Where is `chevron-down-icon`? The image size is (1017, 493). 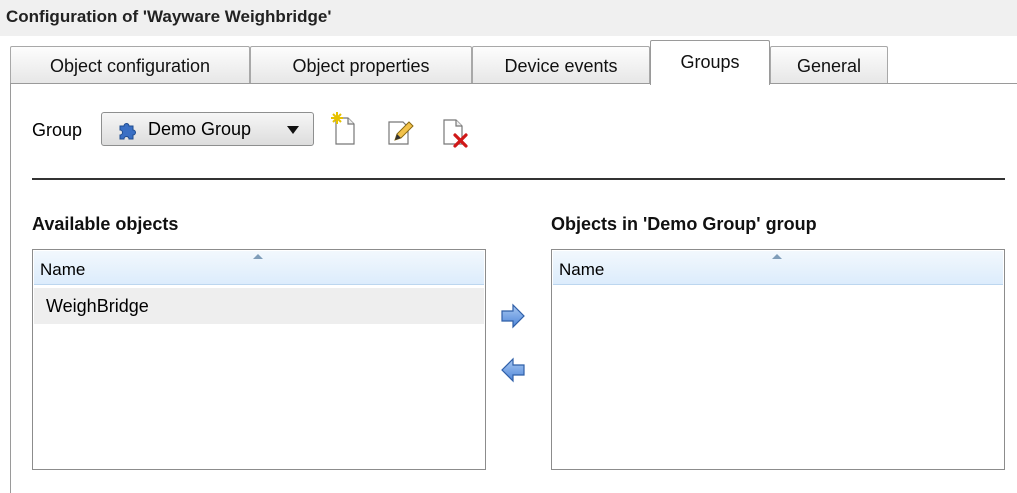
chevron-down-icon is located at coordinates (293, 130).